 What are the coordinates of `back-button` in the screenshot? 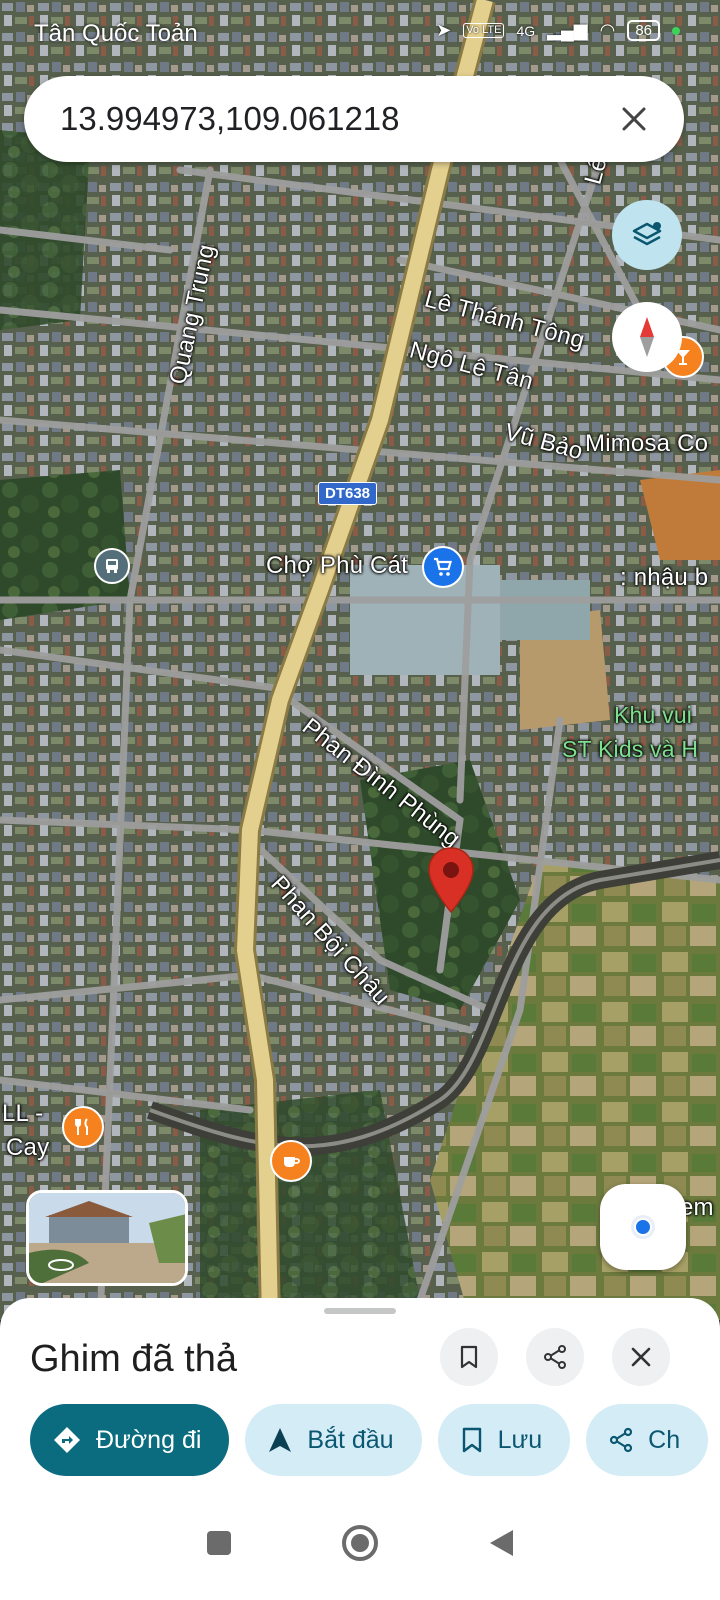 It's located at (501, 1545).